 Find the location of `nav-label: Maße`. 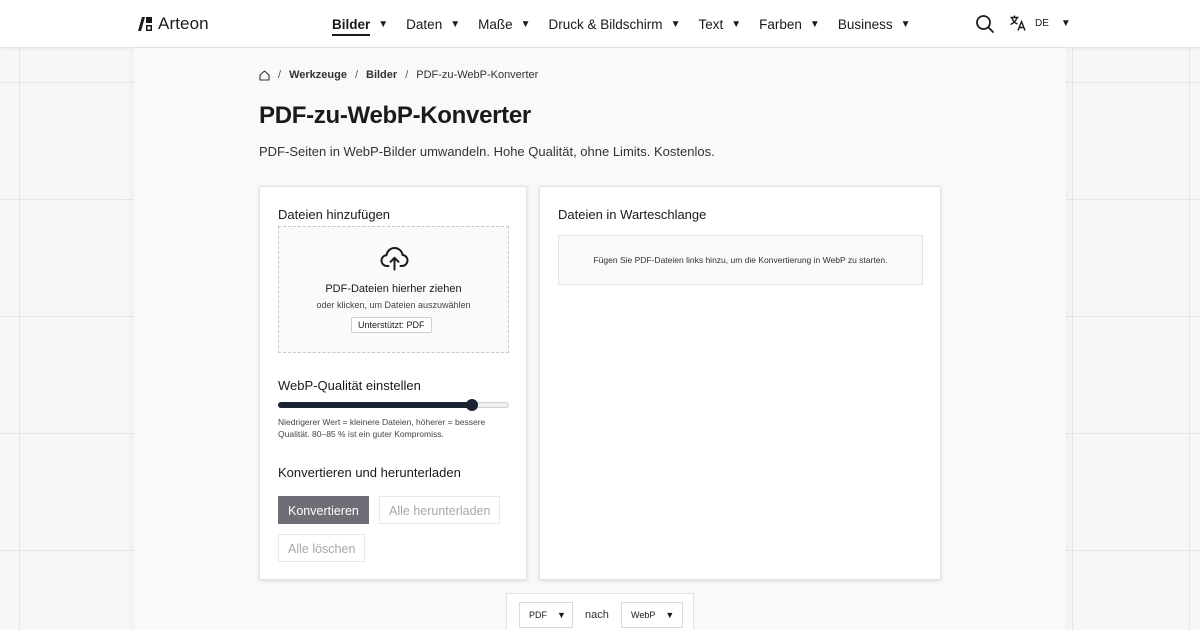

nav-label: Maße is located at coordinates (495, 24).